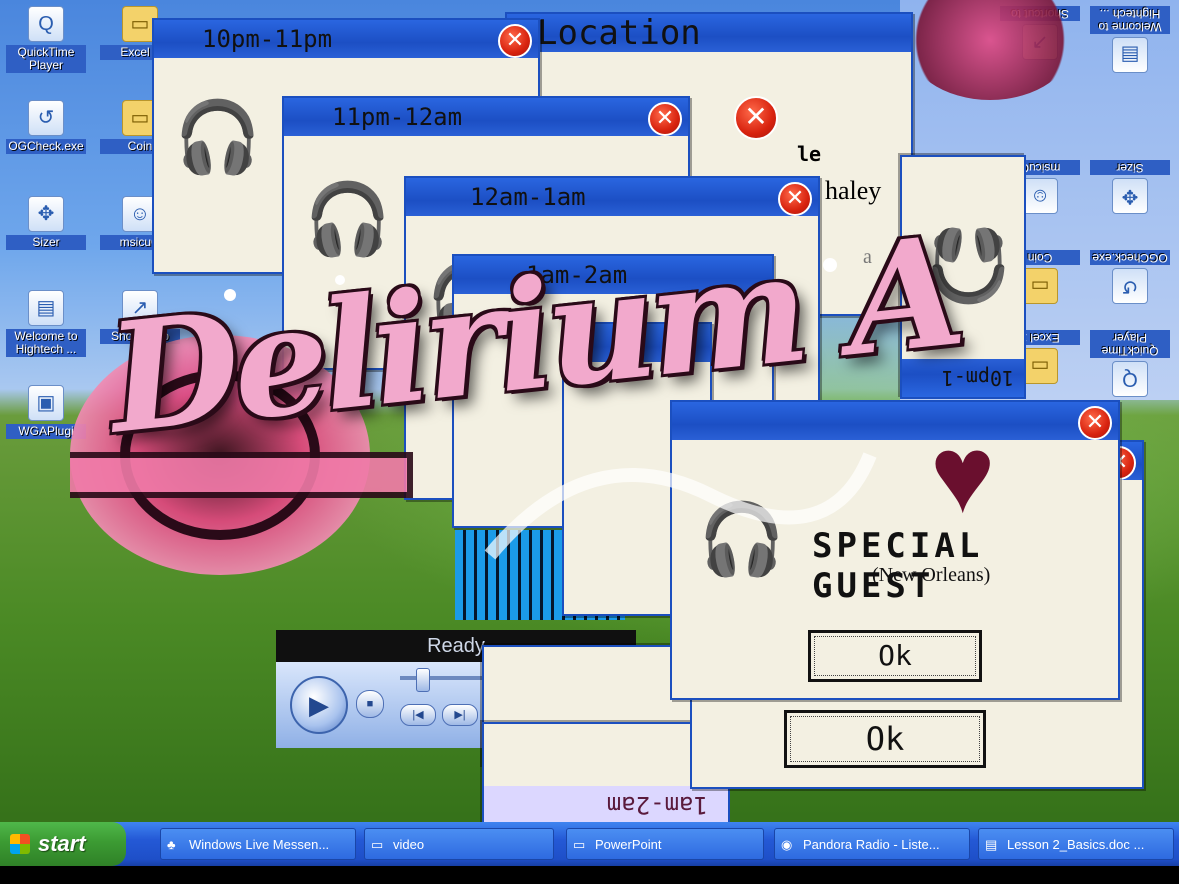 This screenshot has height=884, width=1179. I want to click on location-close-wrap: ✕, so click(750, 122).